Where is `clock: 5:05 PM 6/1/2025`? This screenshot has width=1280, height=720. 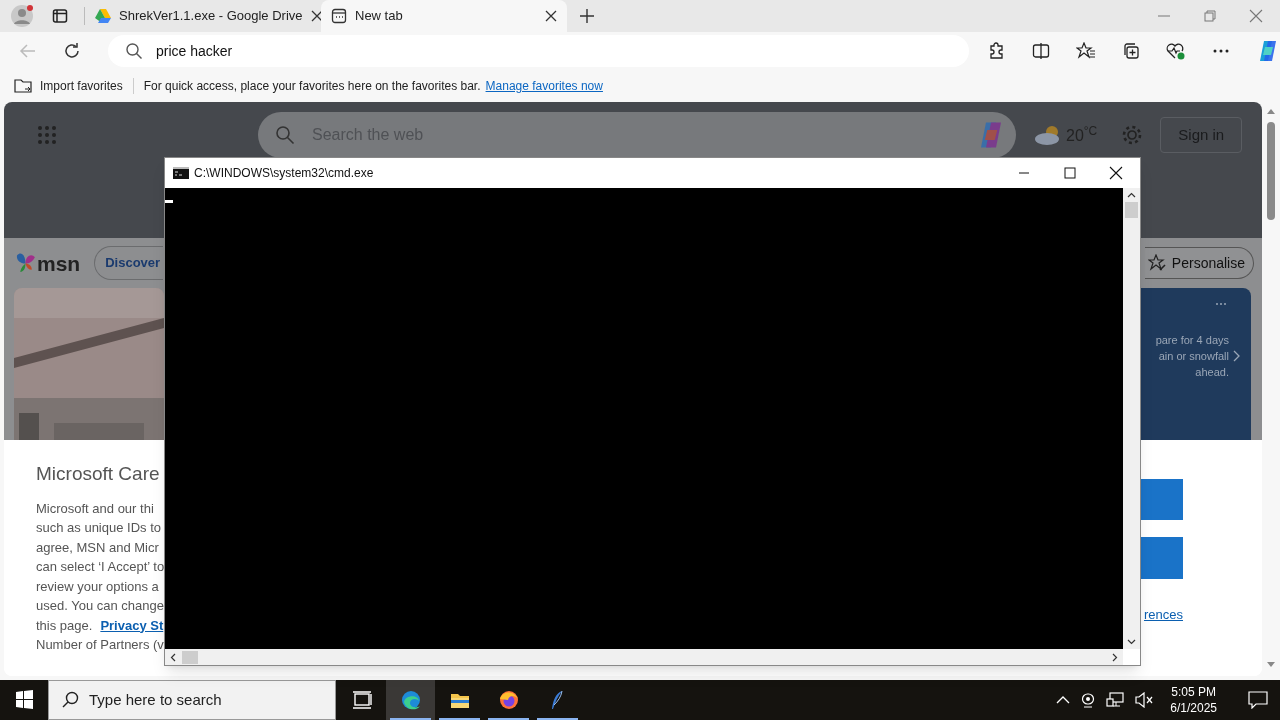
clock: 5:05 PM 6/1/2025 is located at coordinates (1193, 700).